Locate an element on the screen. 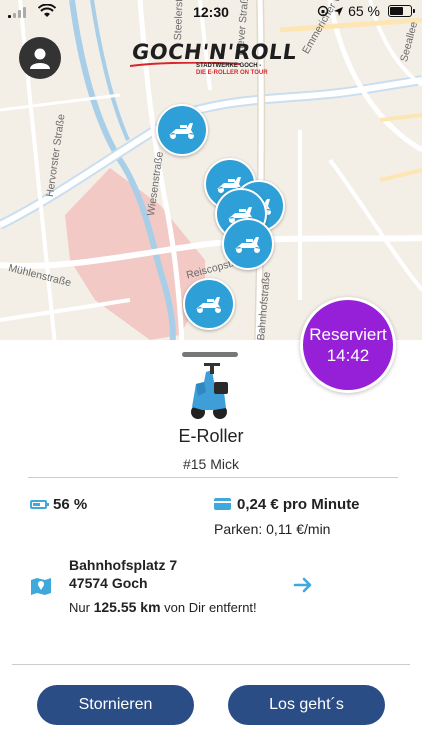 Image resolution: width=422 pixels, height=750 pixels. start-ride-button: Los geht´s is located at coordinates (306, 705).